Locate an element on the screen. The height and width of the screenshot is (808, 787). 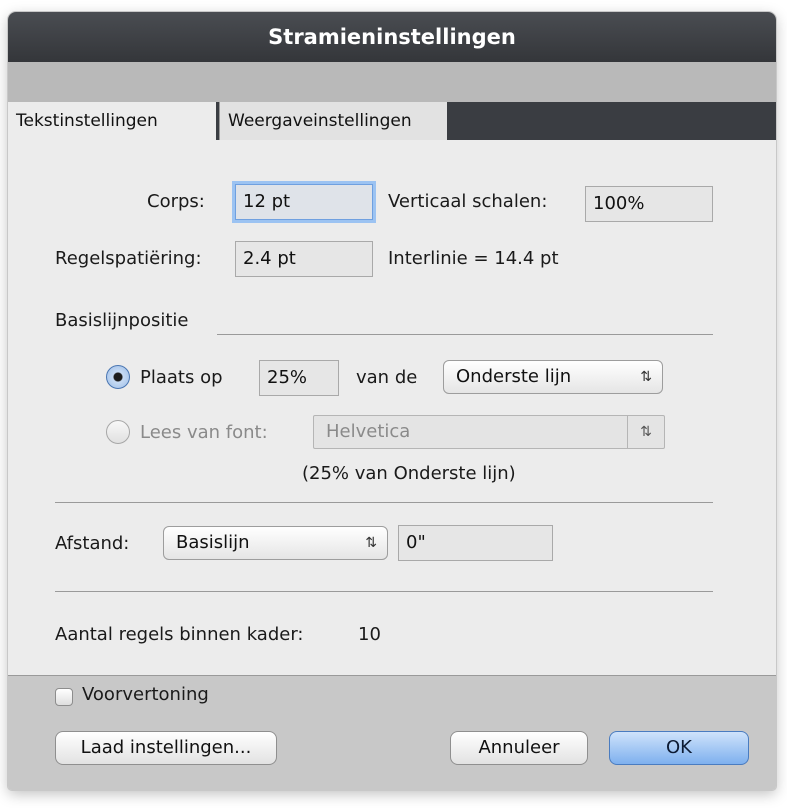
tab-display-settings: Weergaveinstellingen is located at coordinates (333, 121).